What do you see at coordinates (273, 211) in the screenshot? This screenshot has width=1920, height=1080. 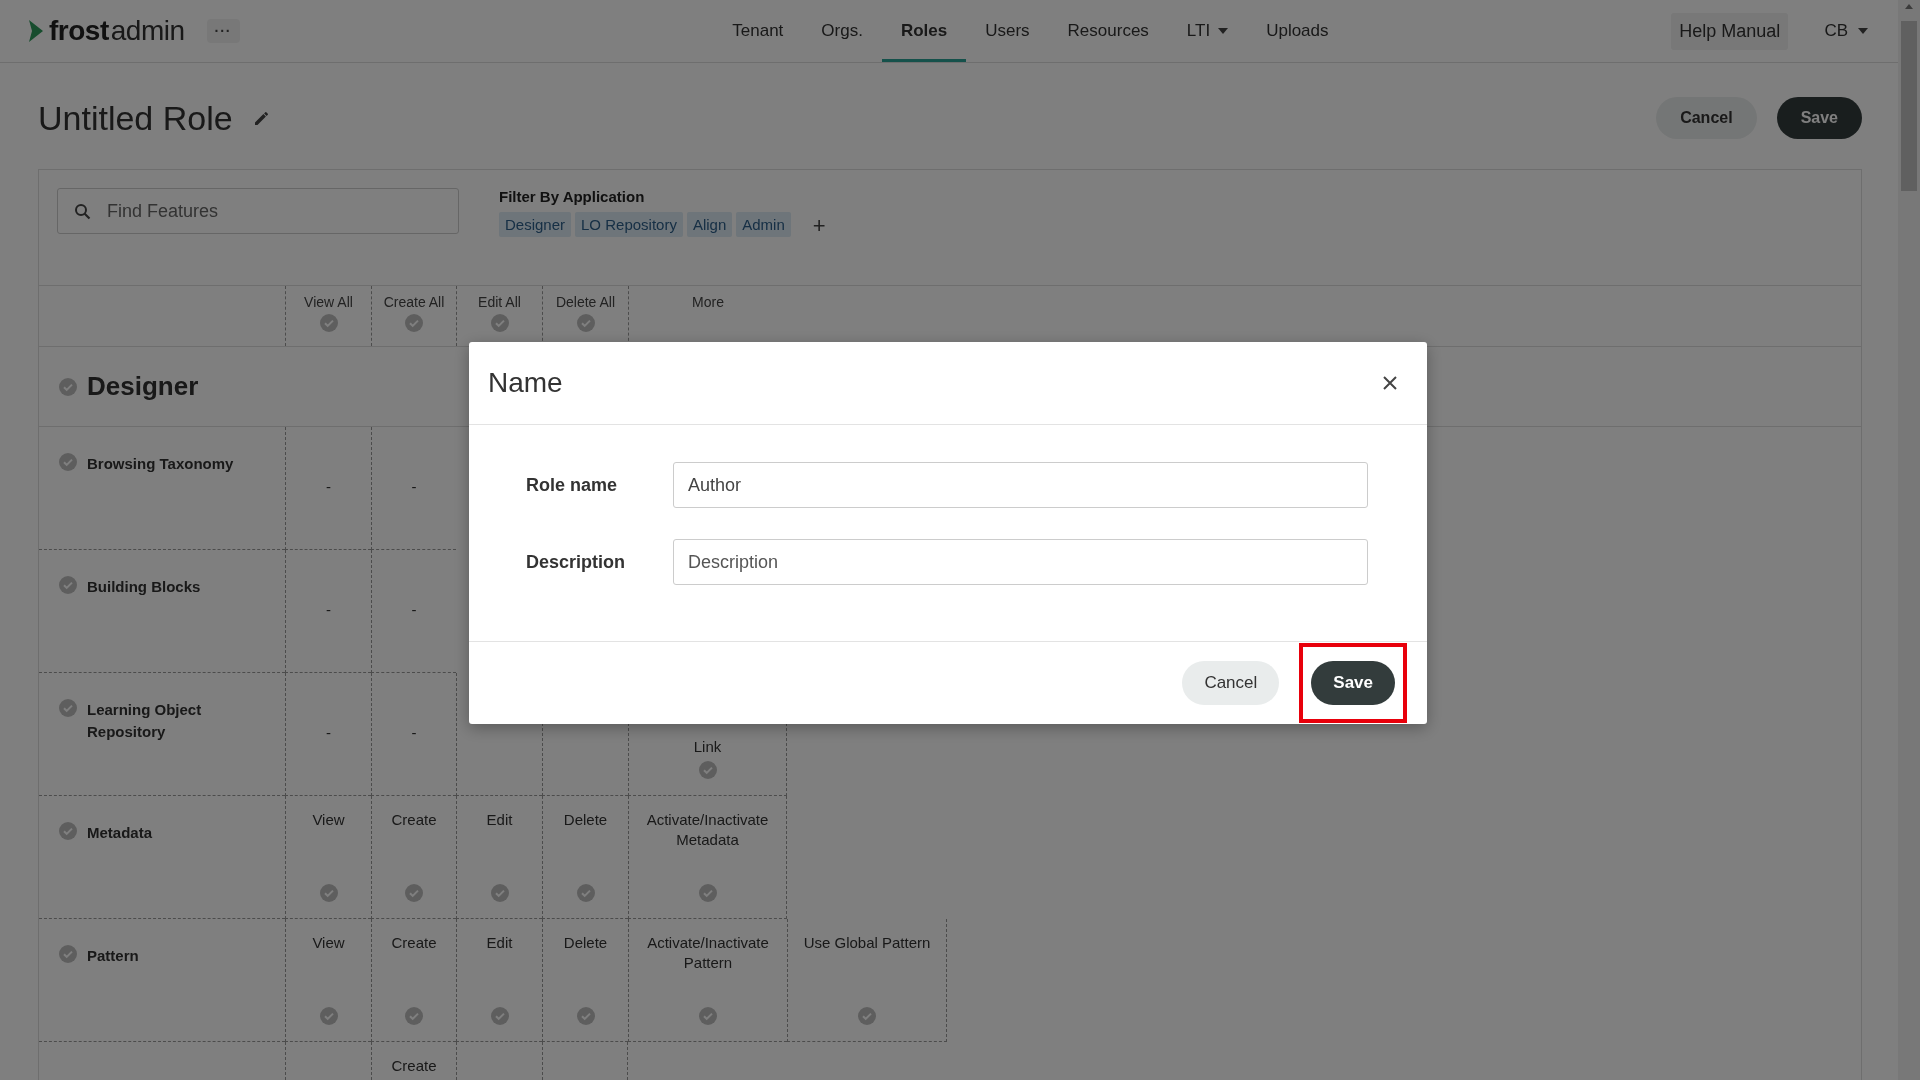 I see `search-input: Find Features` at bounding box center [273, 211].